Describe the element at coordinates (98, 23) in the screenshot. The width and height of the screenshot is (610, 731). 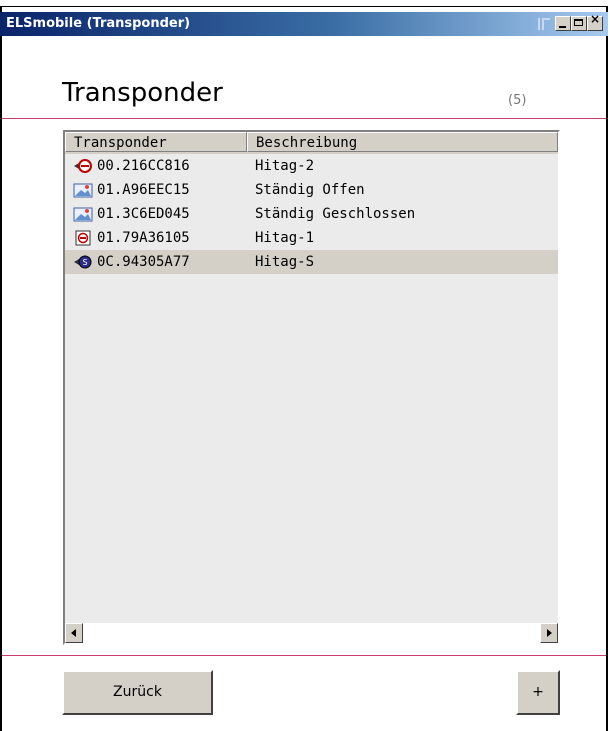
I see `window-title: ELSmobile (Transponder)` at that location.